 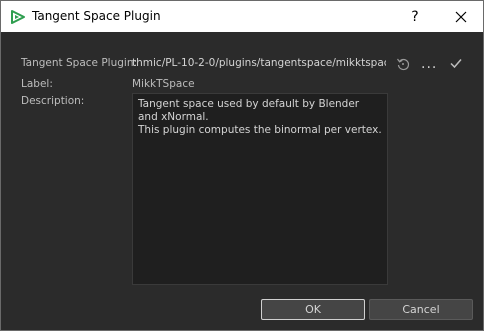 What do you see at coordinates (403, 64) in the screenshot?
I see `reset-icon` at bounding box center [403, 64].